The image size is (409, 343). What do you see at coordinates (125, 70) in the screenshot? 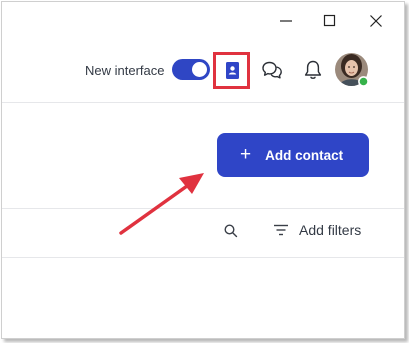
I see `new-interface-label: New interface` at bounding box center [125, 70].